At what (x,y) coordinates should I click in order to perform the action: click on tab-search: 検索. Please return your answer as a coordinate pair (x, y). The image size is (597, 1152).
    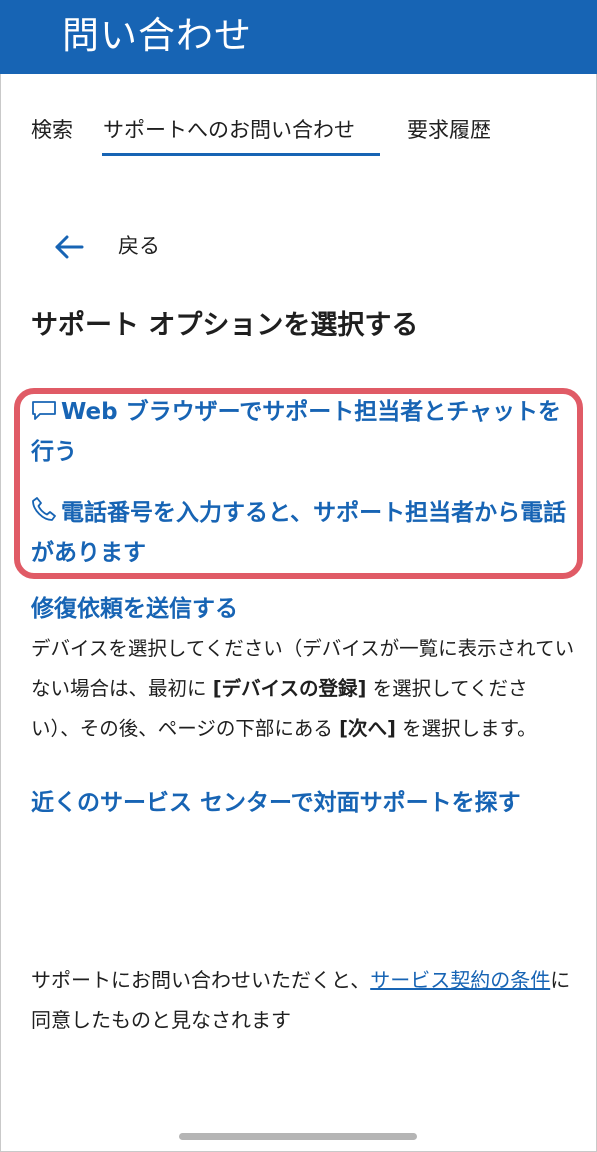
    Looking at the image, I should click on (52, 130).